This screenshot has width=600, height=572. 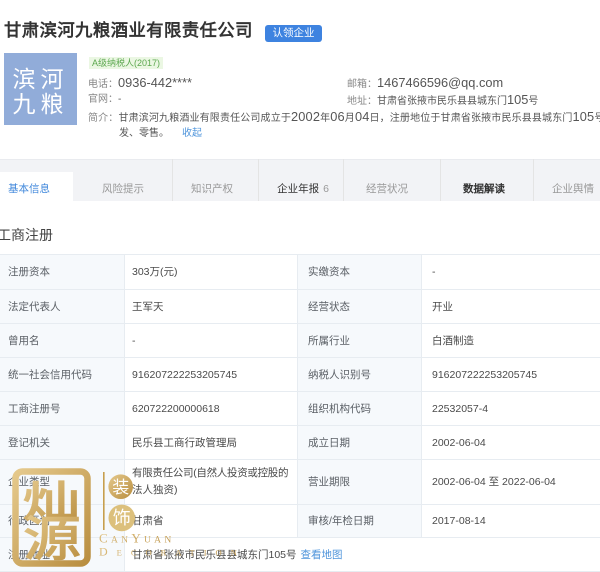 What do you see at coordinates (137, 538) in the screenshot?
I see `svg-text: CANYUAN` at bounding box center [137, 538].